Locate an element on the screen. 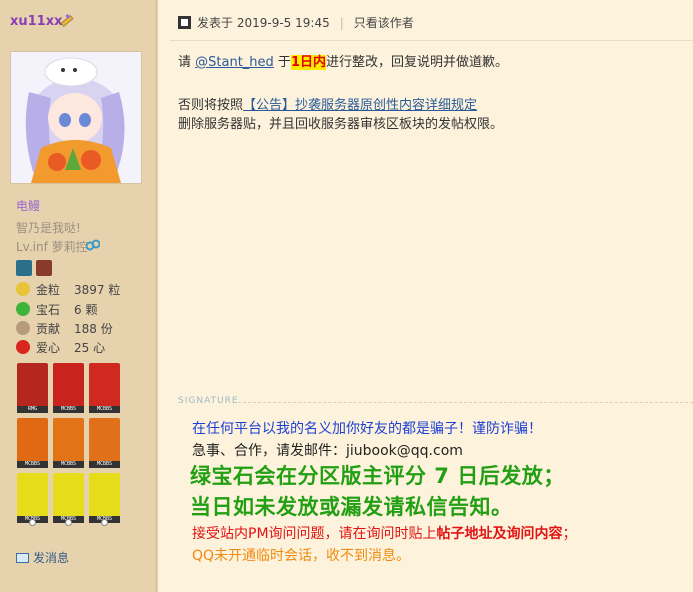  user-level: Lv.inf 萝莉控 is located at coordinates (52, 247).